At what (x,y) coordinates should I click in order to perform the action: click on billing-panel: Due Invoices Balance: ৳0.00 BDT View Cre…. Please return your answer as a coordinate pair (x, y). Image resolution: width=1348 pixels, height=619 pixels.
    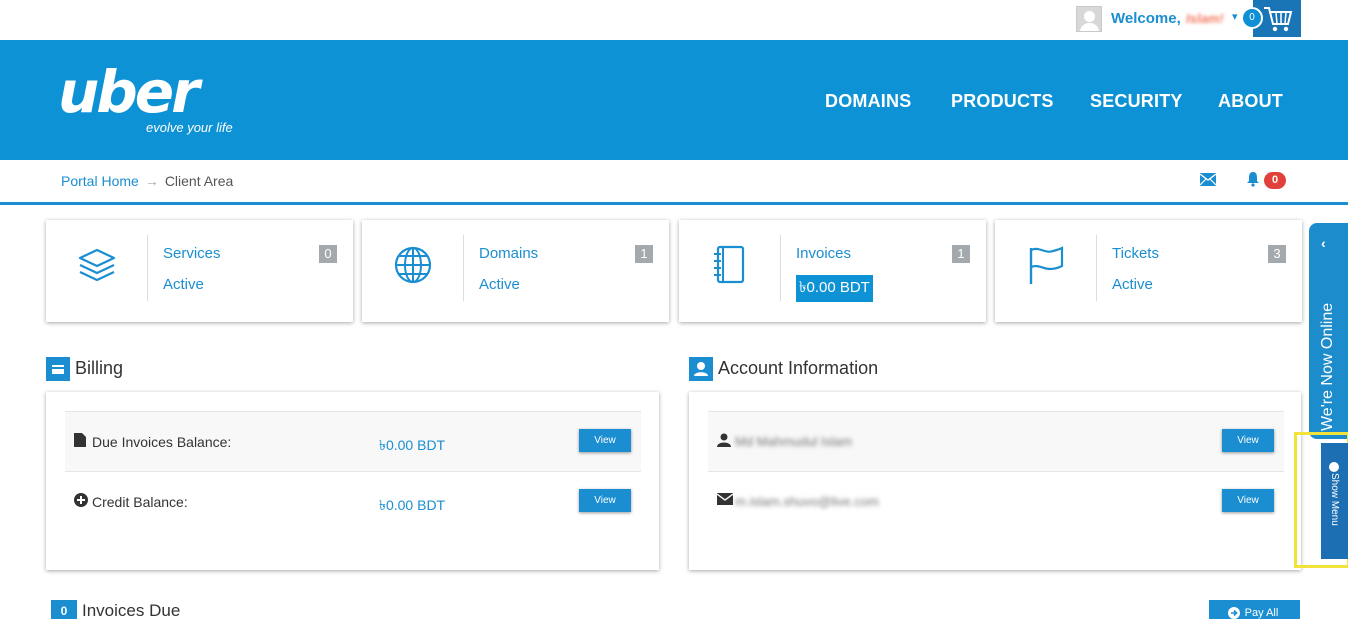
    Looking at the image, I should click on (352, 481).